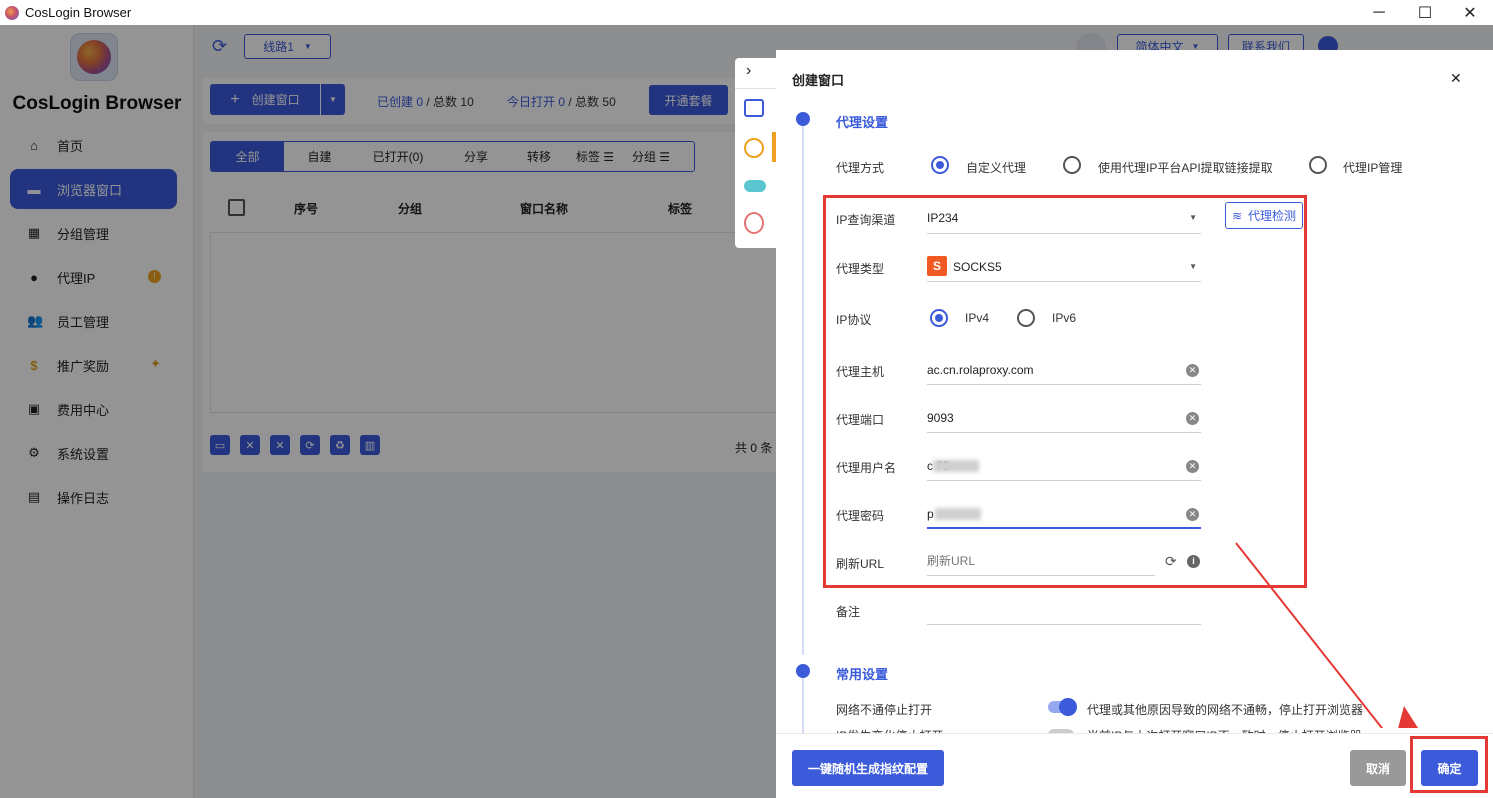  I want to click on proxy-mode-manage-label: 代理IP管理, so click(1373, 168).